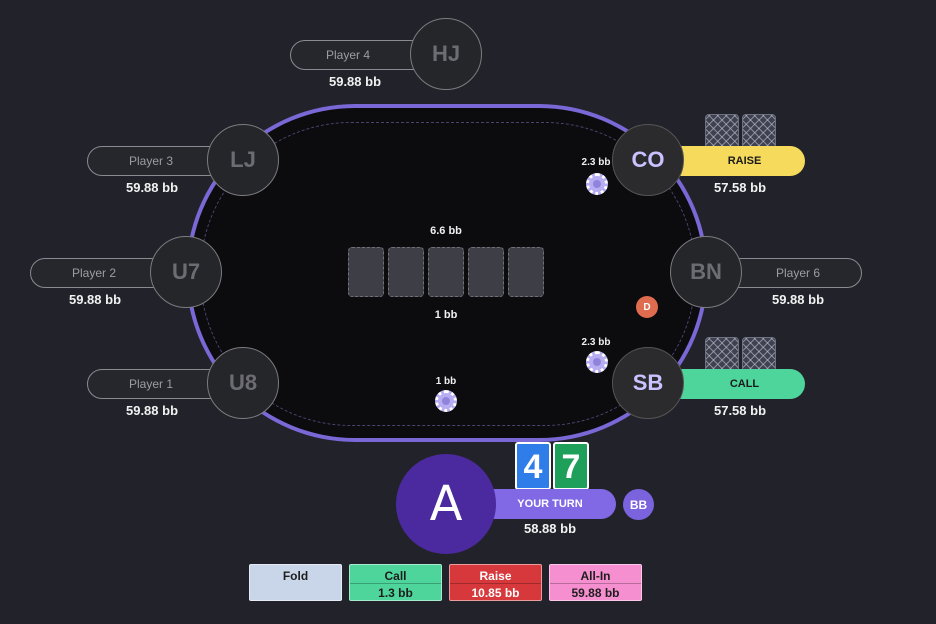  Describe the element at coordinates (495, 574) in the screenshot. I see `raise-button-label: Raise` at that location.